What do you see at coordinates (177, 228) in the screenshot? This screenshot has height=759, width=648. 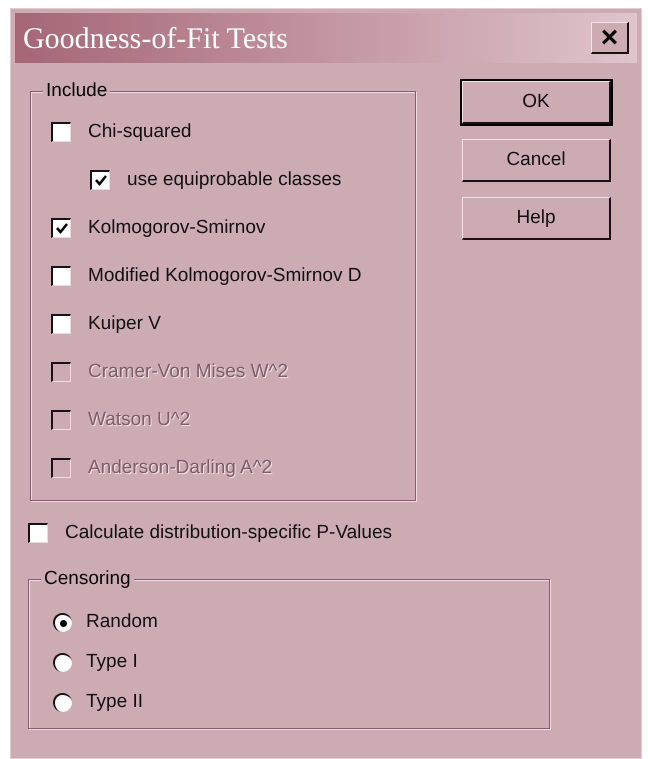 I see `checkbox-label: Kolmogorov-Smirnov` at bounding box center [177, 228].